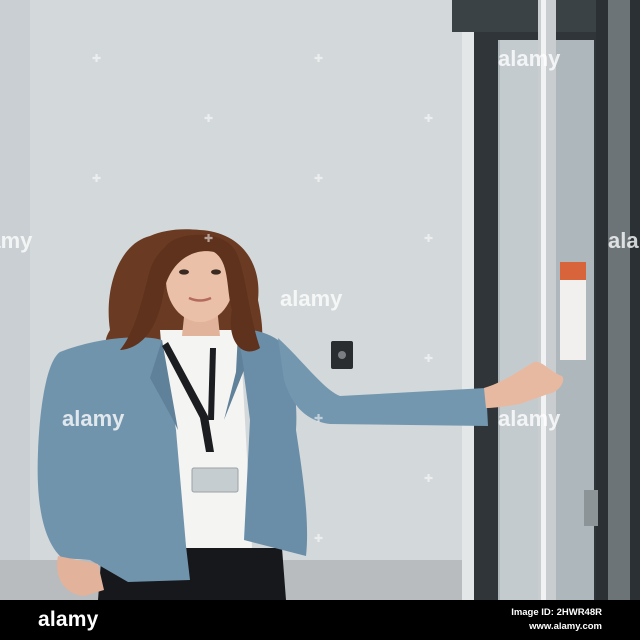  Describe the element at coordinates (543, 300) in the screenshot. I see `door-handle-highlight` at that location.